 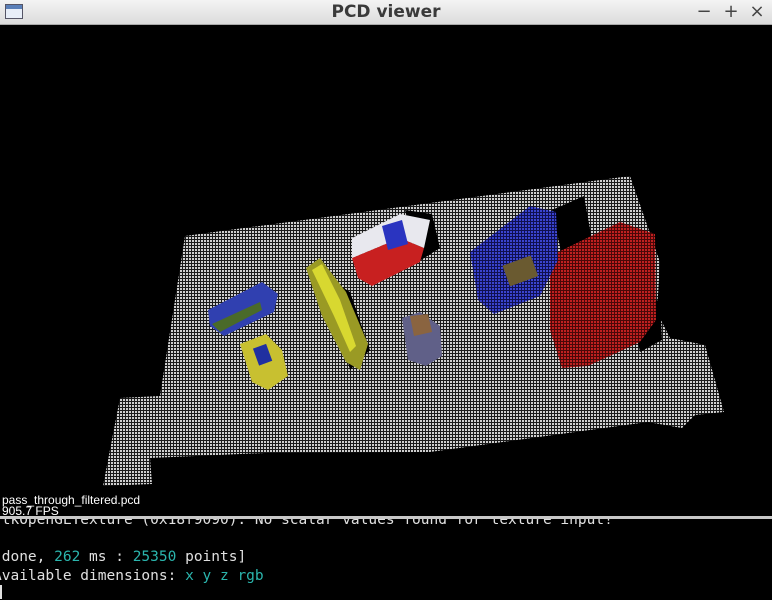 I want to click on point-count: 25350, so click(x=154, y=557).